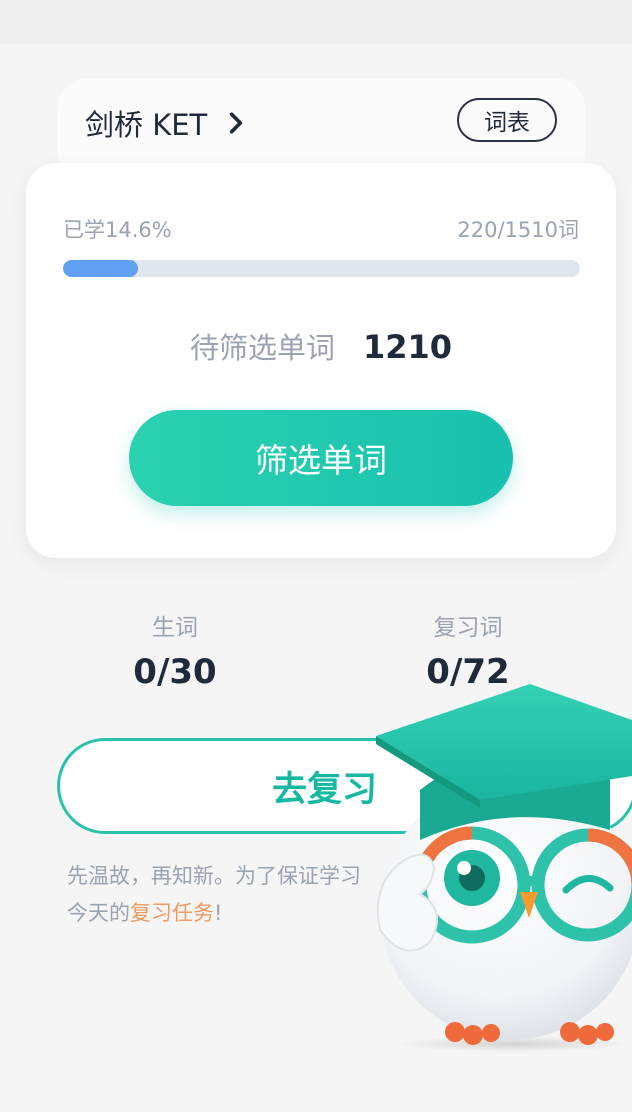  I want to click on pending-words-label: 待筛选单词, so click(262, 348).